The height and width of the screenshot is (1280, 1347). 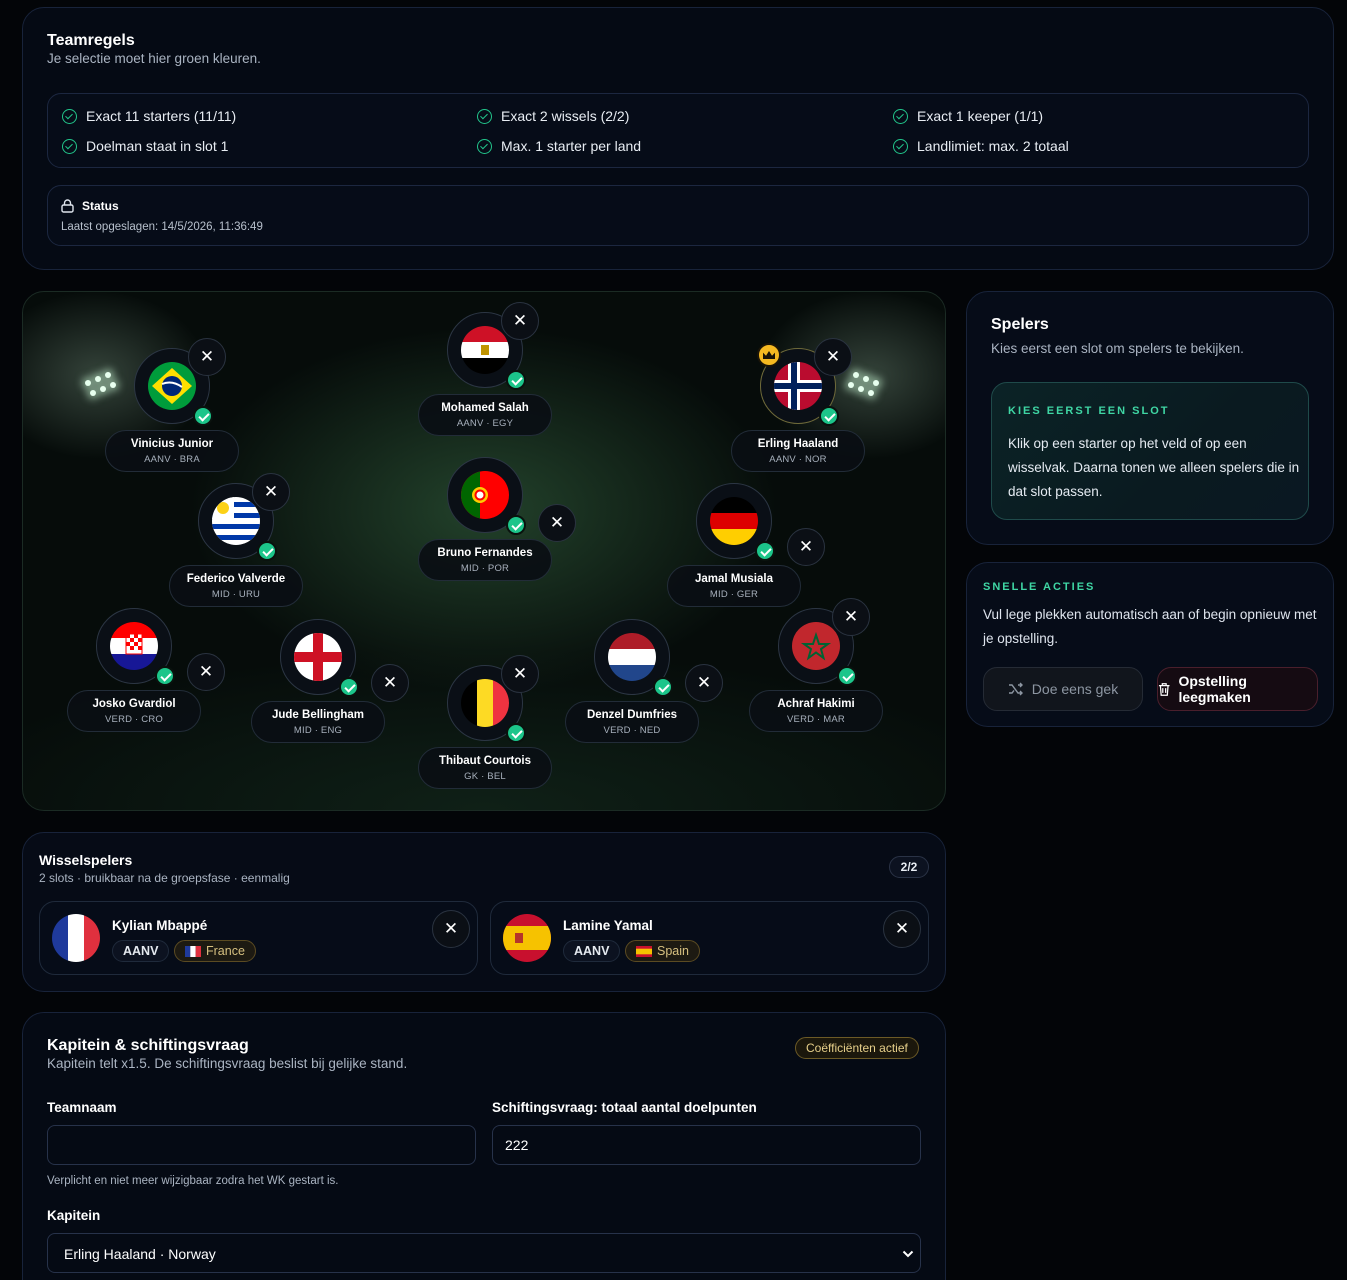 What do you see at coordinates (798, 459) in the screenshot?
I see `player-position: AANV · NOR` at bounding box center [798, 459].